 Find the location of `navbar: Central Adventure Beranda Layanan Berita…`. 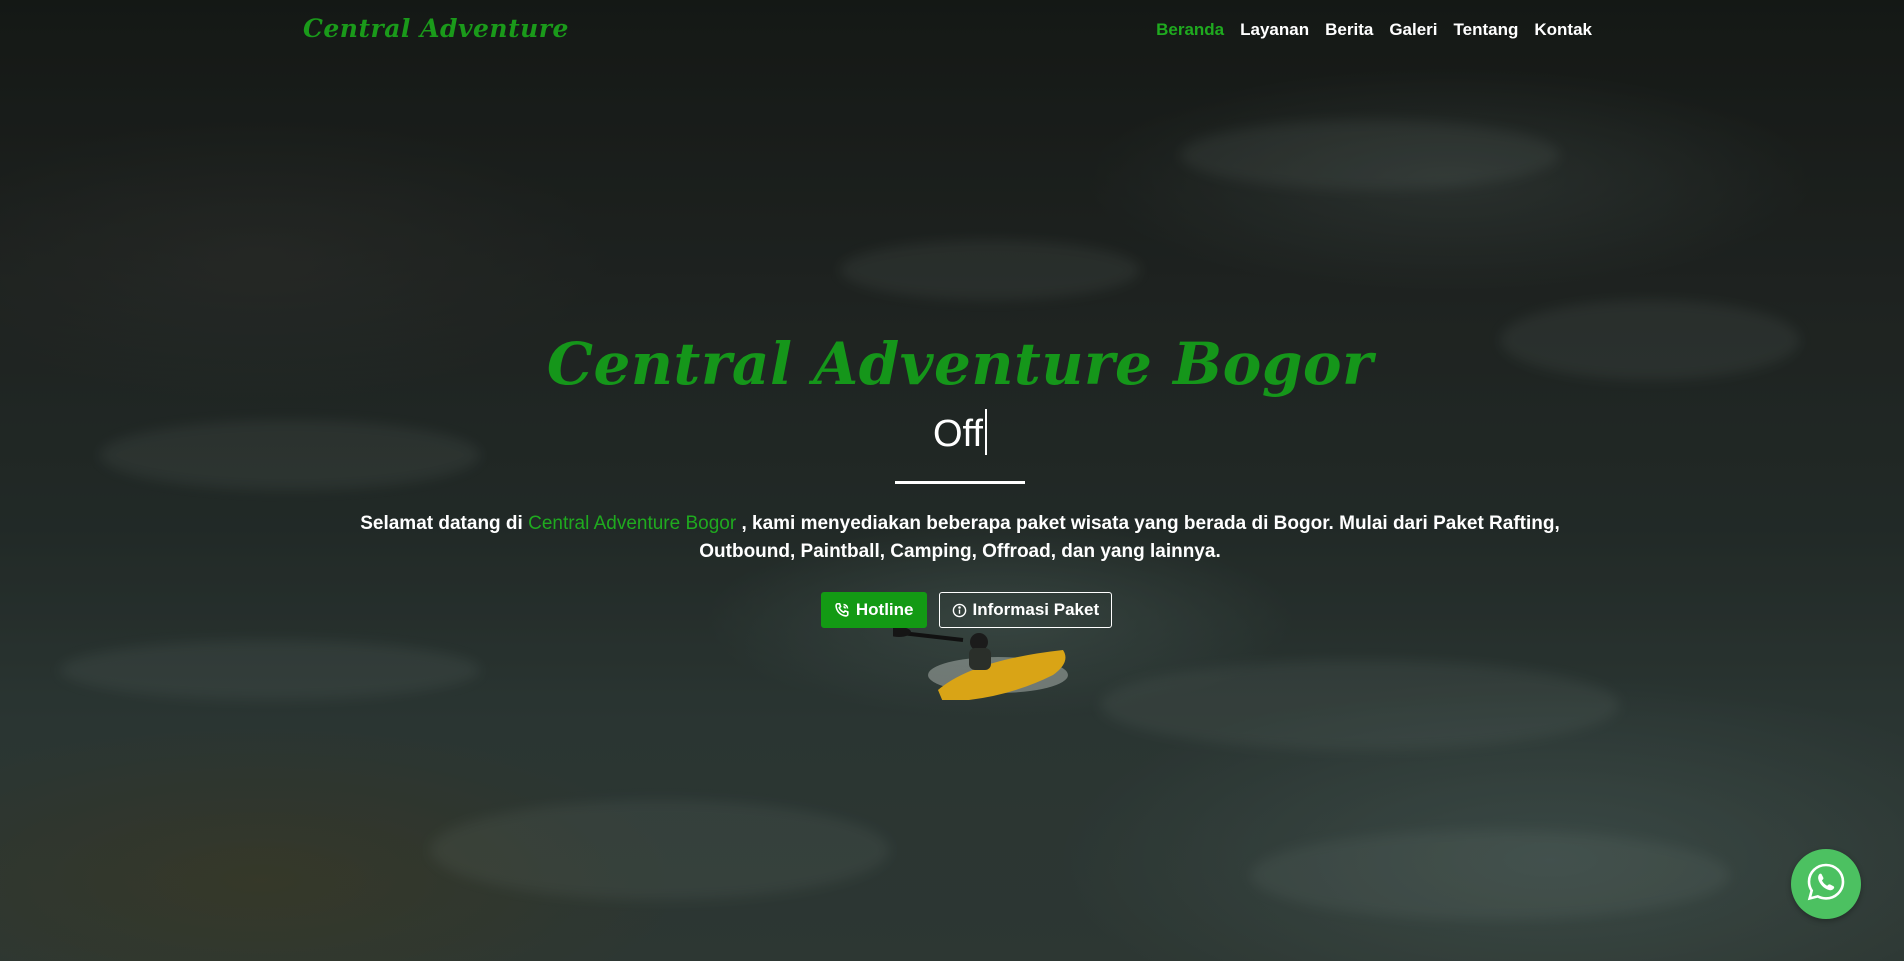

navbar: Central Adventure Beranda Layanan Berita… is located at coordinates (952, 31).